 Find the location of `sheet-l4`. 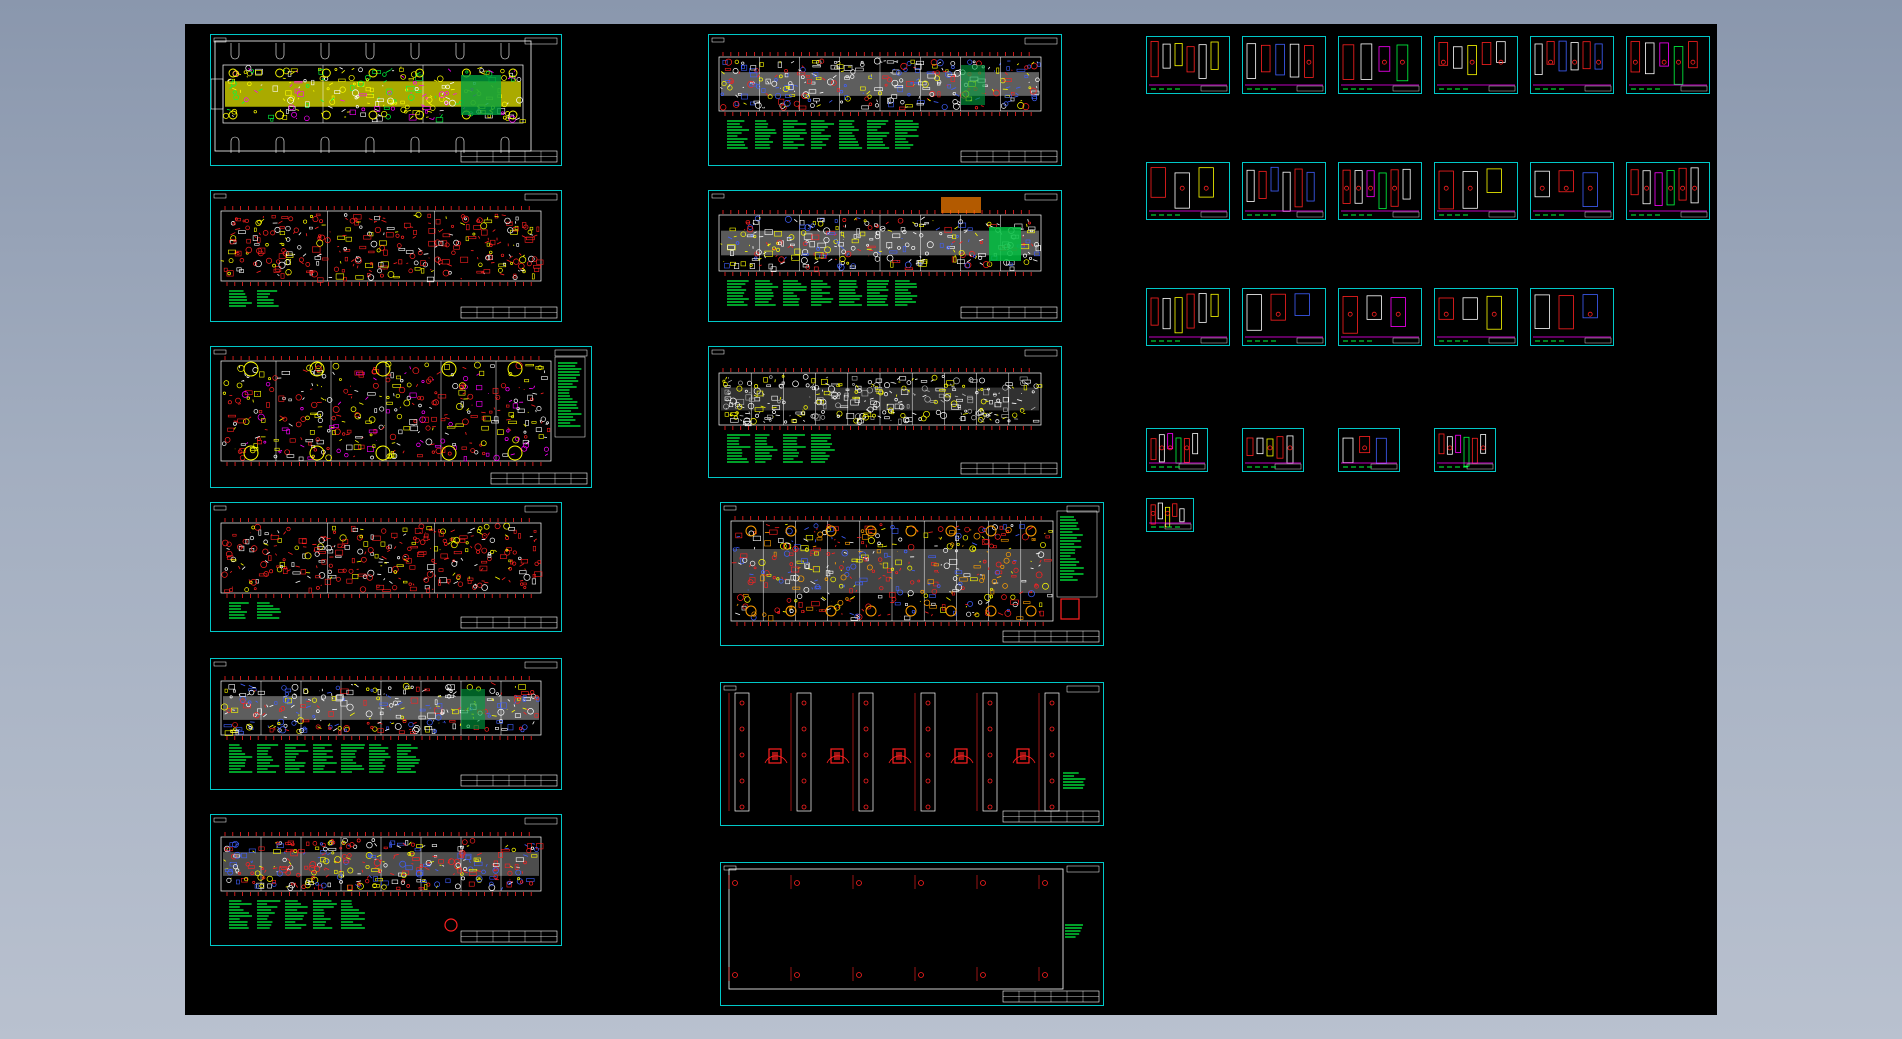

sheet-l4 is located at coordinates (386, 567).